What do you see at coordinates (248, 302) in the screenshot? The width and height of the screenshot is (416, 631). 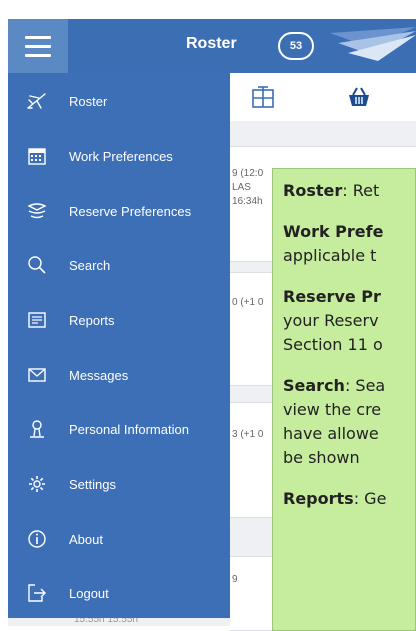 I see `card-text: 0 (+1 0` at bounding box center [248, 302].